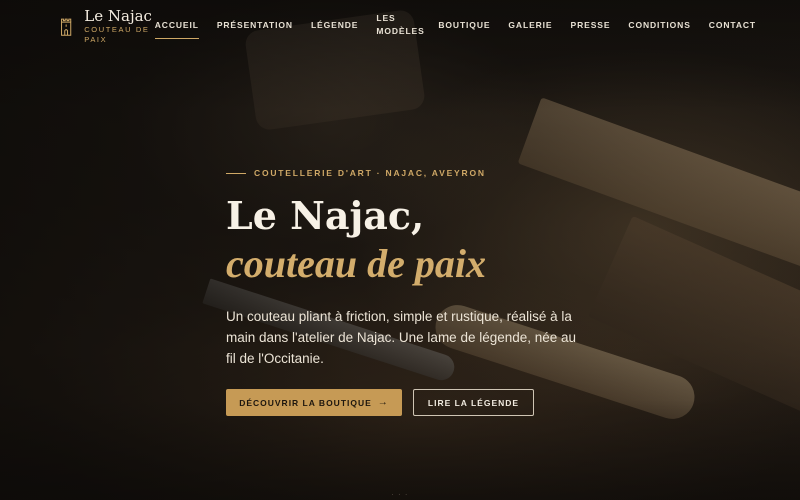 This screenshot has height=500, width=800. Describe the element at coordinates (591, 26) in the screenshot. I see `nav-item-presse: PRESSE` at that location.